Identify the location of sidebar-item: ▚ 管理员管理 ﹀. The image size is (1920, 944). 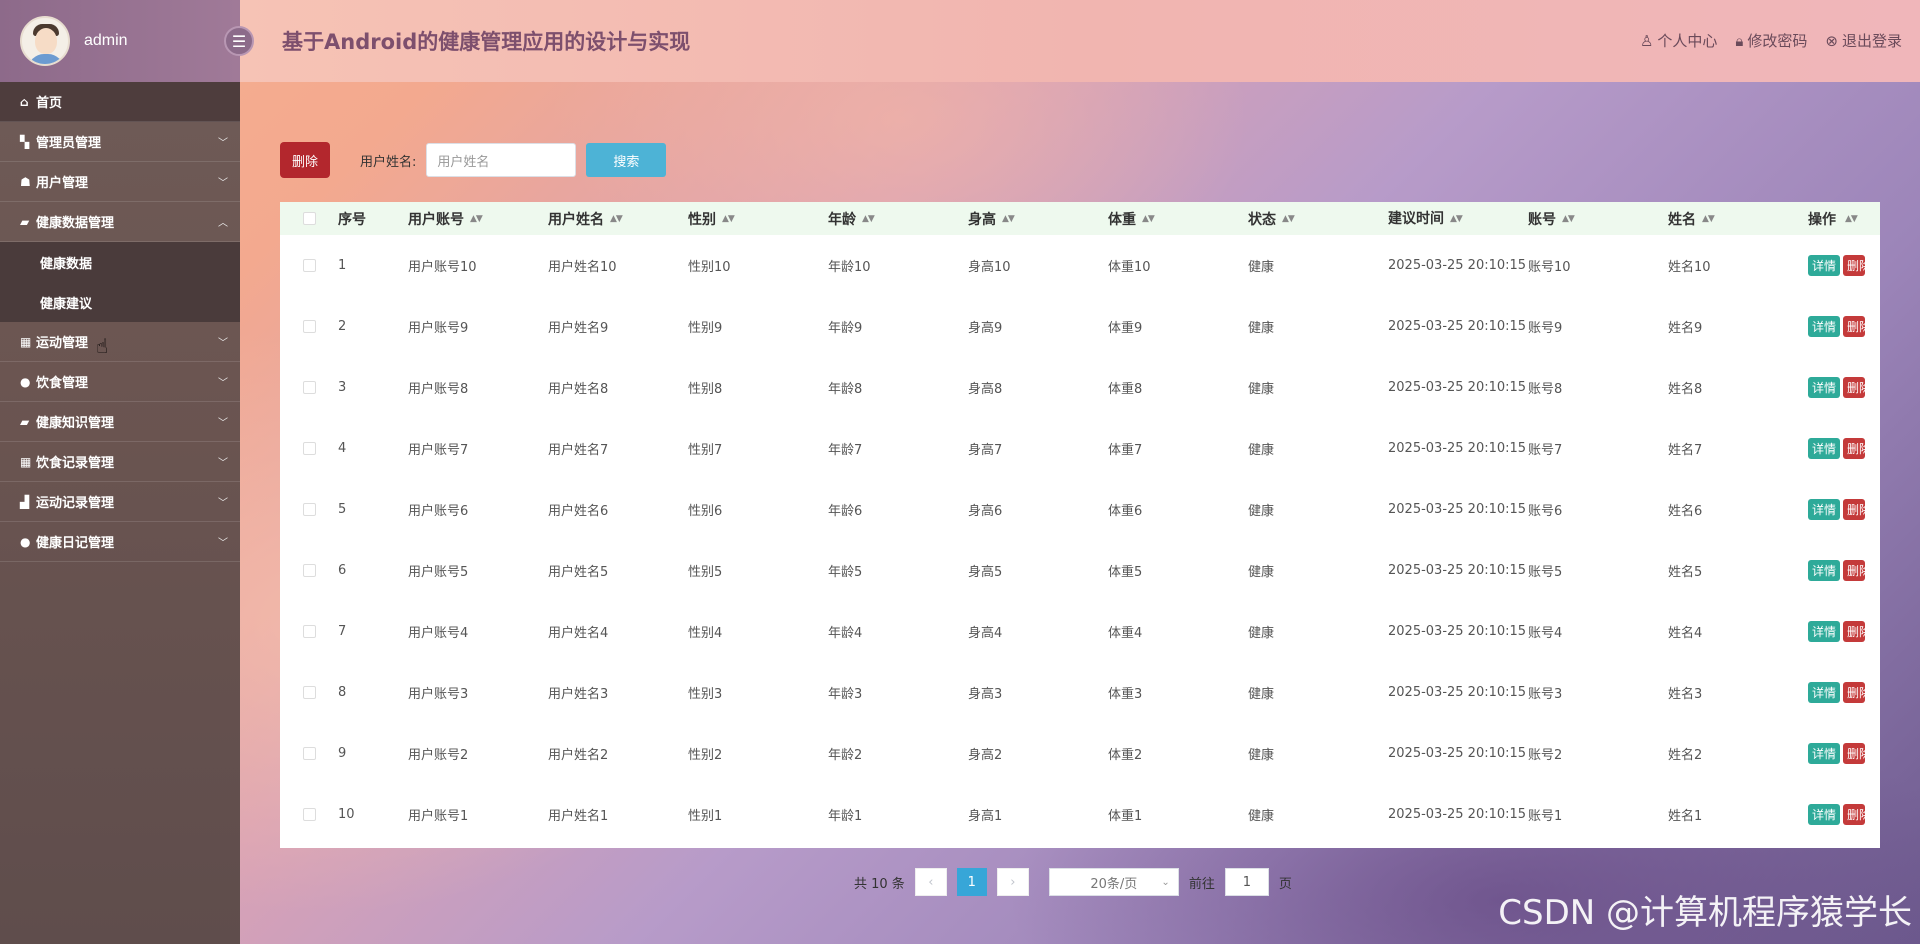
(120, 142).